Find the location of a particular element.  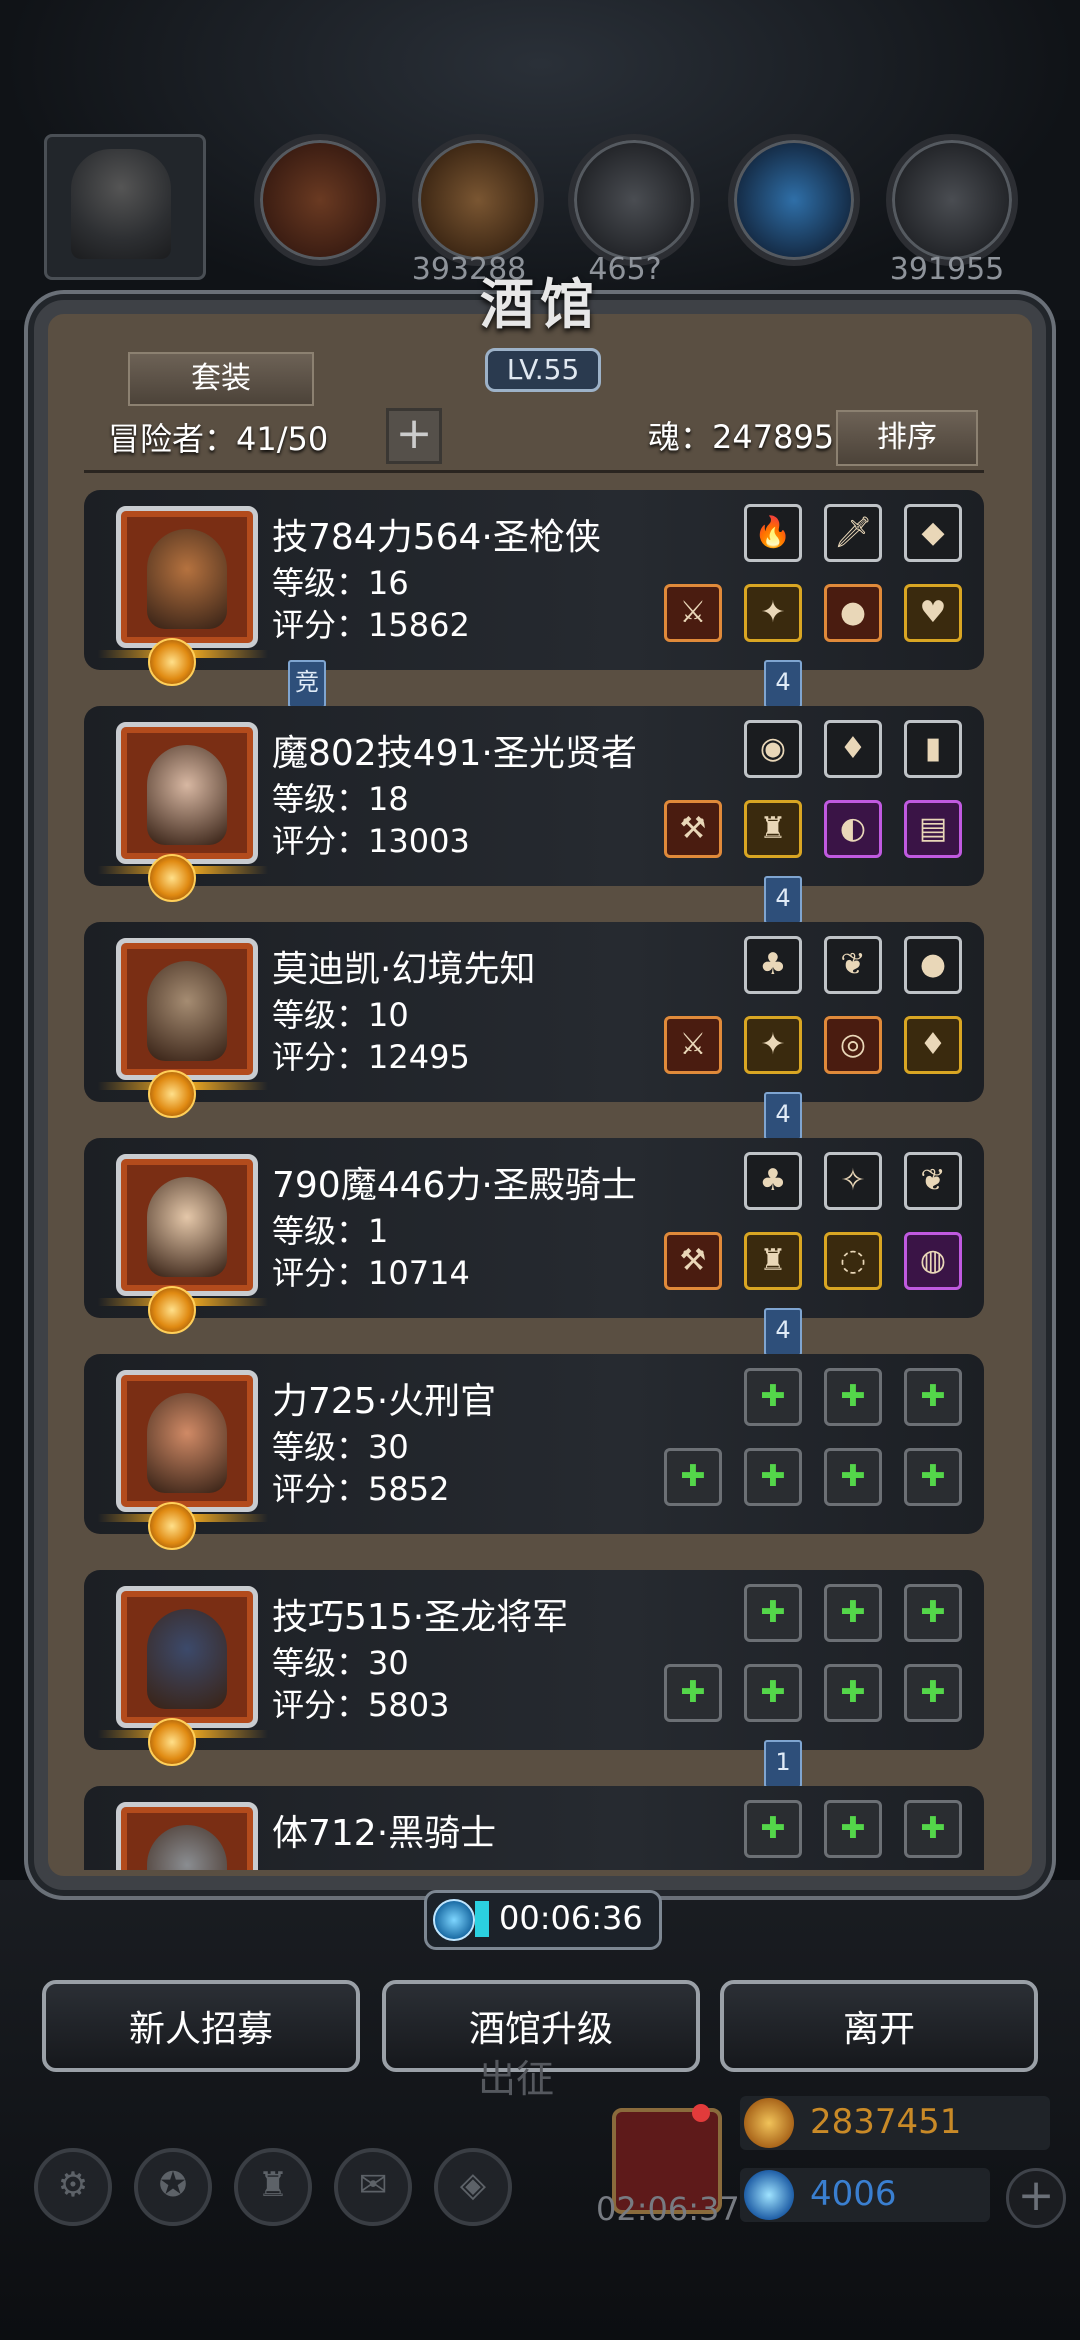

bottom-equipment-slot: ◎ is located at coordinates (853, 1045).